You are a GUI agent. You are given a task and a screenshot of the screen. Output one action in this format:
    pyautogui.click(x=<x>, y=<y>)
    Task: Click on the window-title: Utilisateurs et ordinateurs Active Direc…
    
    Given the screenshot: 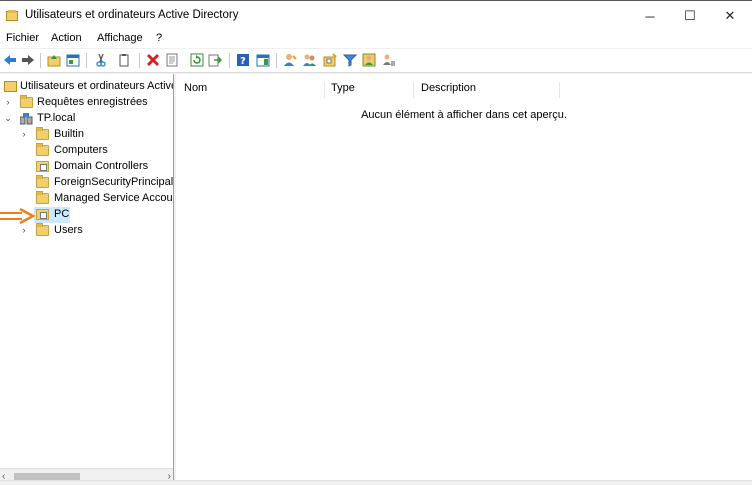 What is the action you would take?
    pyautogui.click(x=132, y=15)
    